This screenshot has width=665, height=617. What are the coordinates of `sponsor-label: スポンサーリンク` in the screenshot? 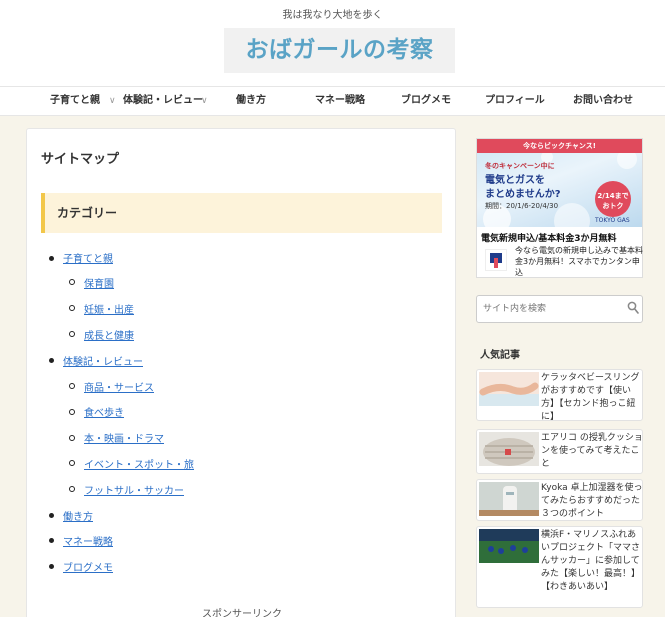 It's located at (242, 613).